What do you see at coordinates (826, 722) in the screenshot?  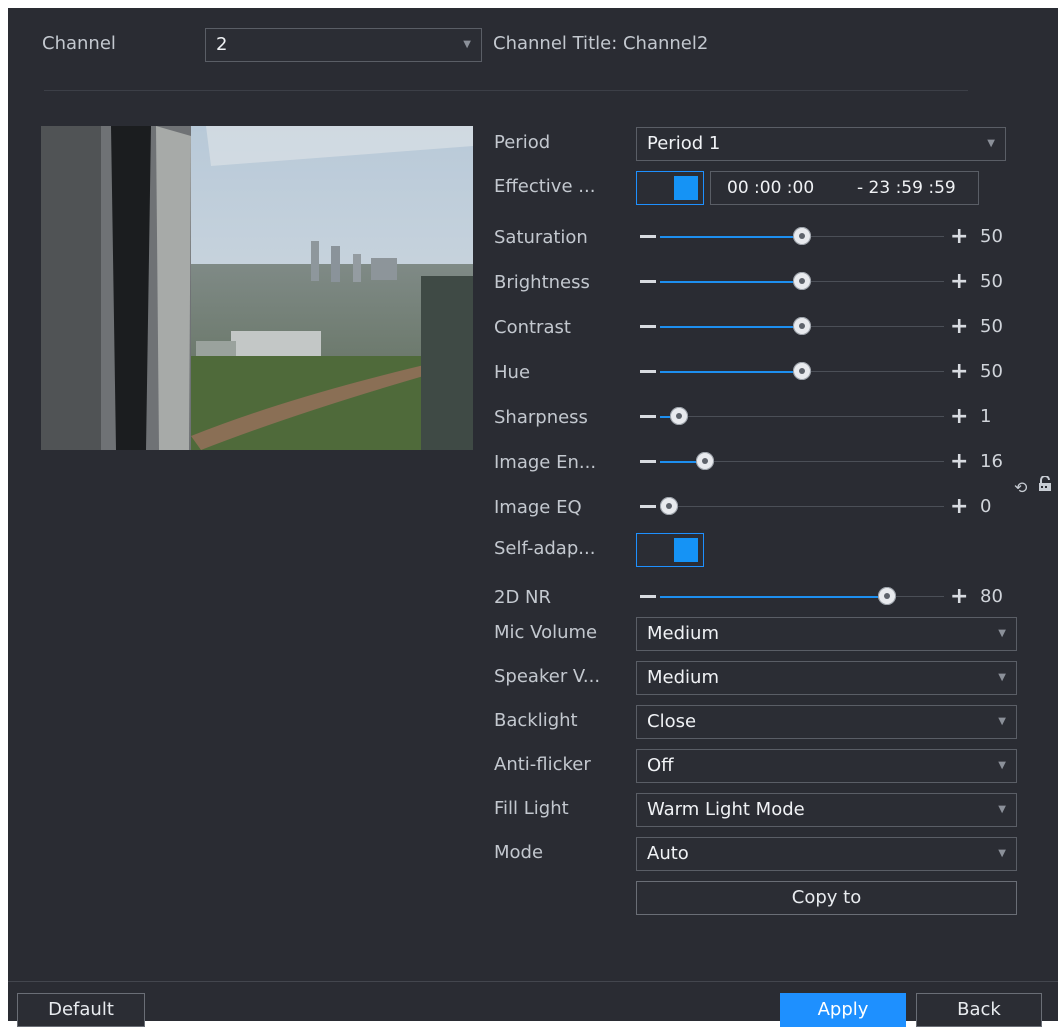 I see `dropdown-select: Close ▼` at bounding box center [826, 722].